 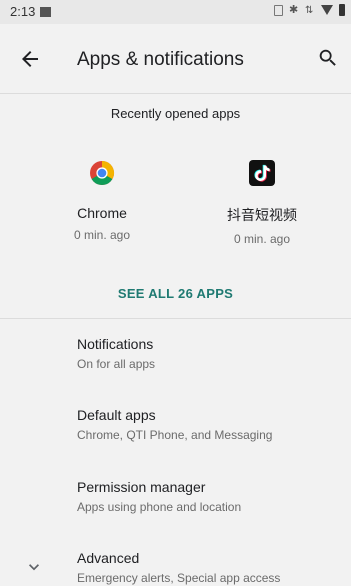 What do you see at coordinates (23, 11) in the screenshot?
I see `status-time: 2:13` at bounding box center [23, 11].